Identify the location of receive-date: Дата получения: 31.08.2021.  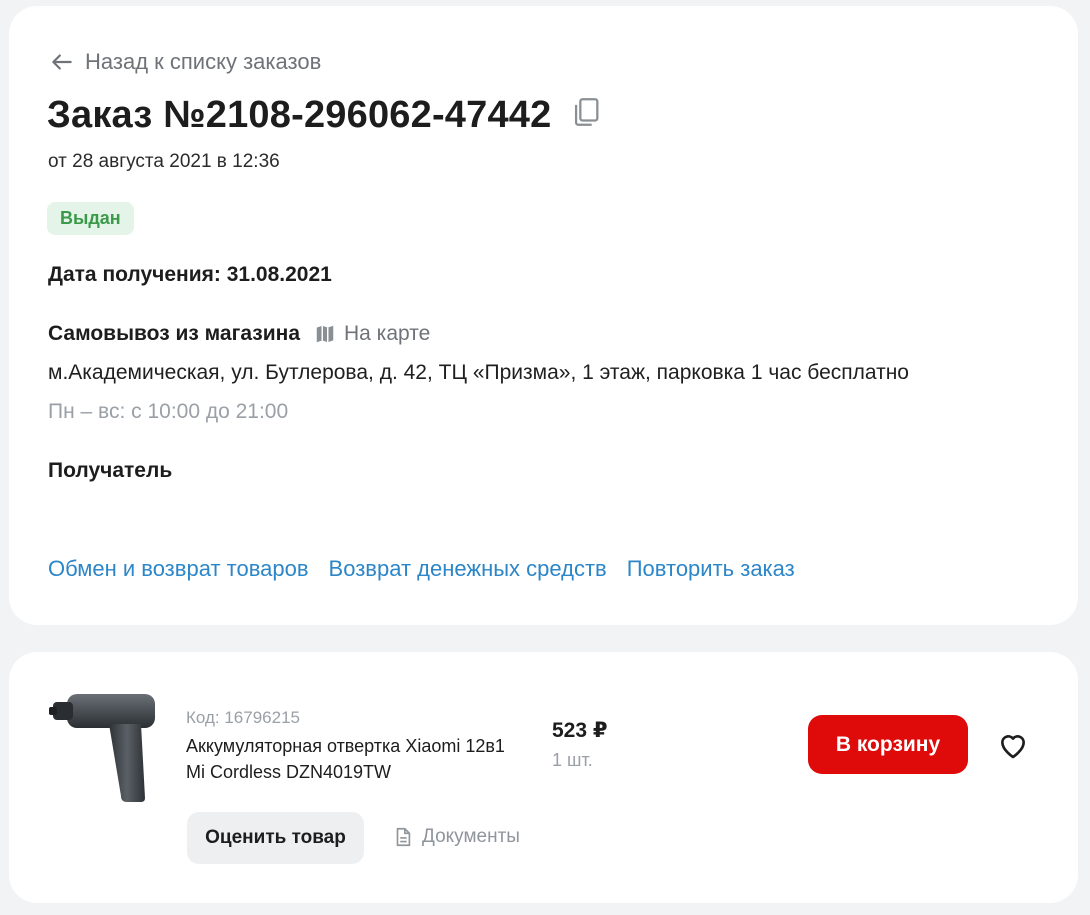
(190, 274).